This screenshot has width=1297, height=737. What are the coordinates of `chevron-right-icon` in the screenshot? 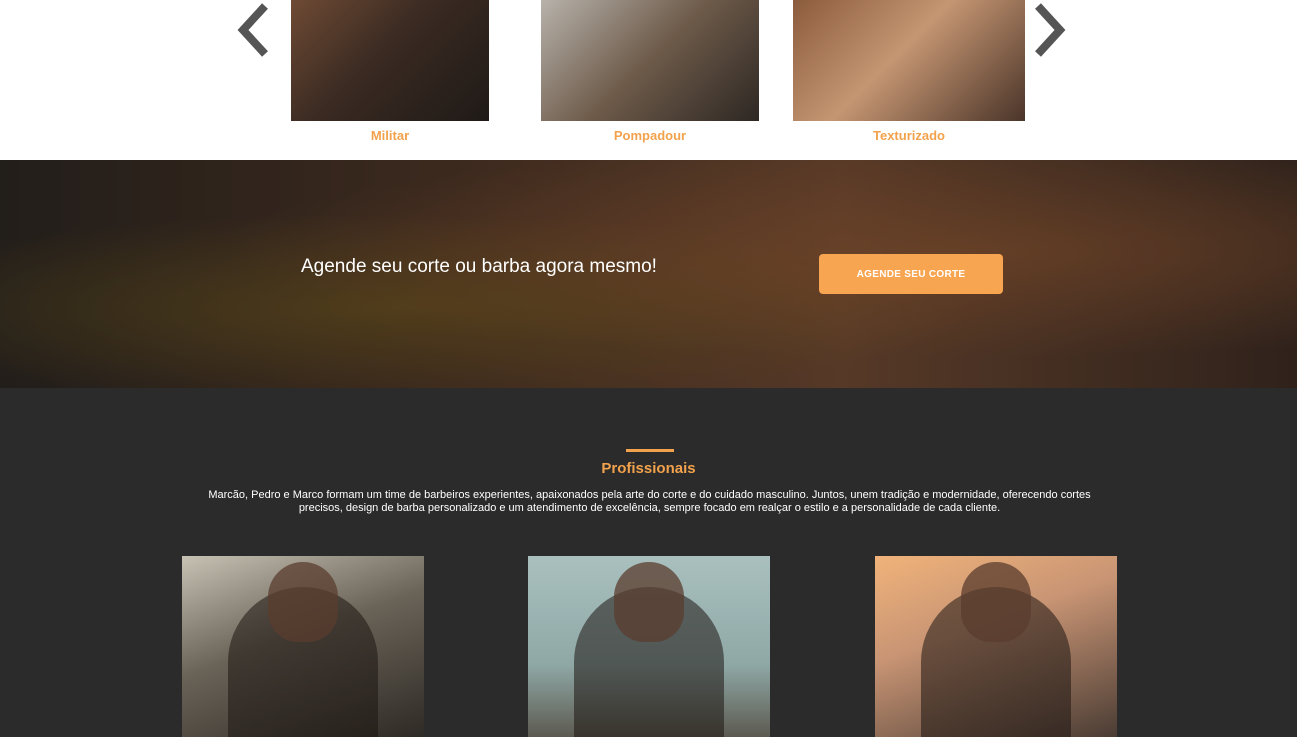 It's located at (1050, 30).